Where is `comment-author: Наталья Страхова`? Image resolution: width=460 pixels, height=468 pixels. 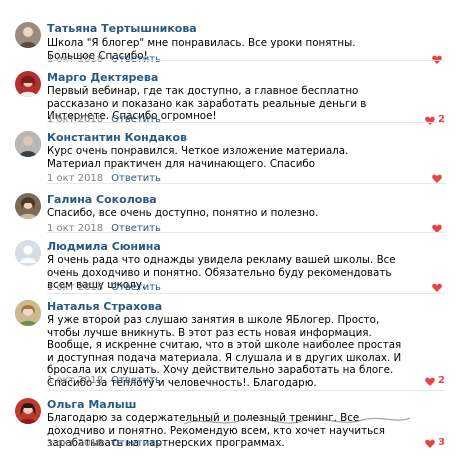
comment-author: Наталья Страхова is located at coordinates (104, 306).